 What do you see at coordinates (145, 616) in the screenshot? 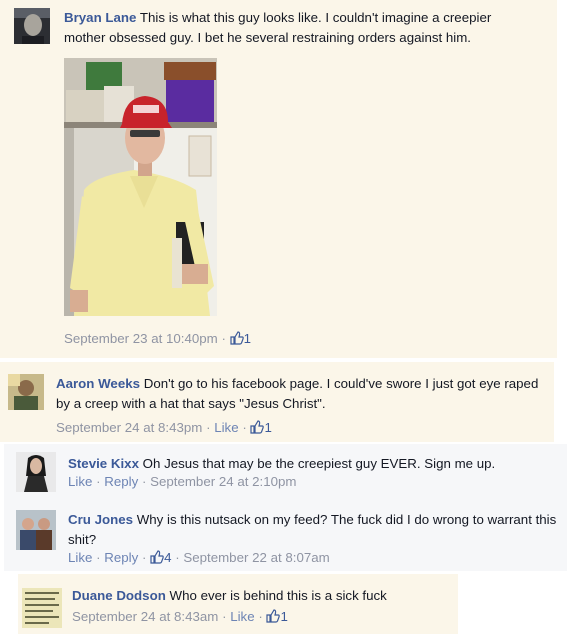
I see `comment-timestamp: September 24 at 8:43am` at bounding box center [145, 616].